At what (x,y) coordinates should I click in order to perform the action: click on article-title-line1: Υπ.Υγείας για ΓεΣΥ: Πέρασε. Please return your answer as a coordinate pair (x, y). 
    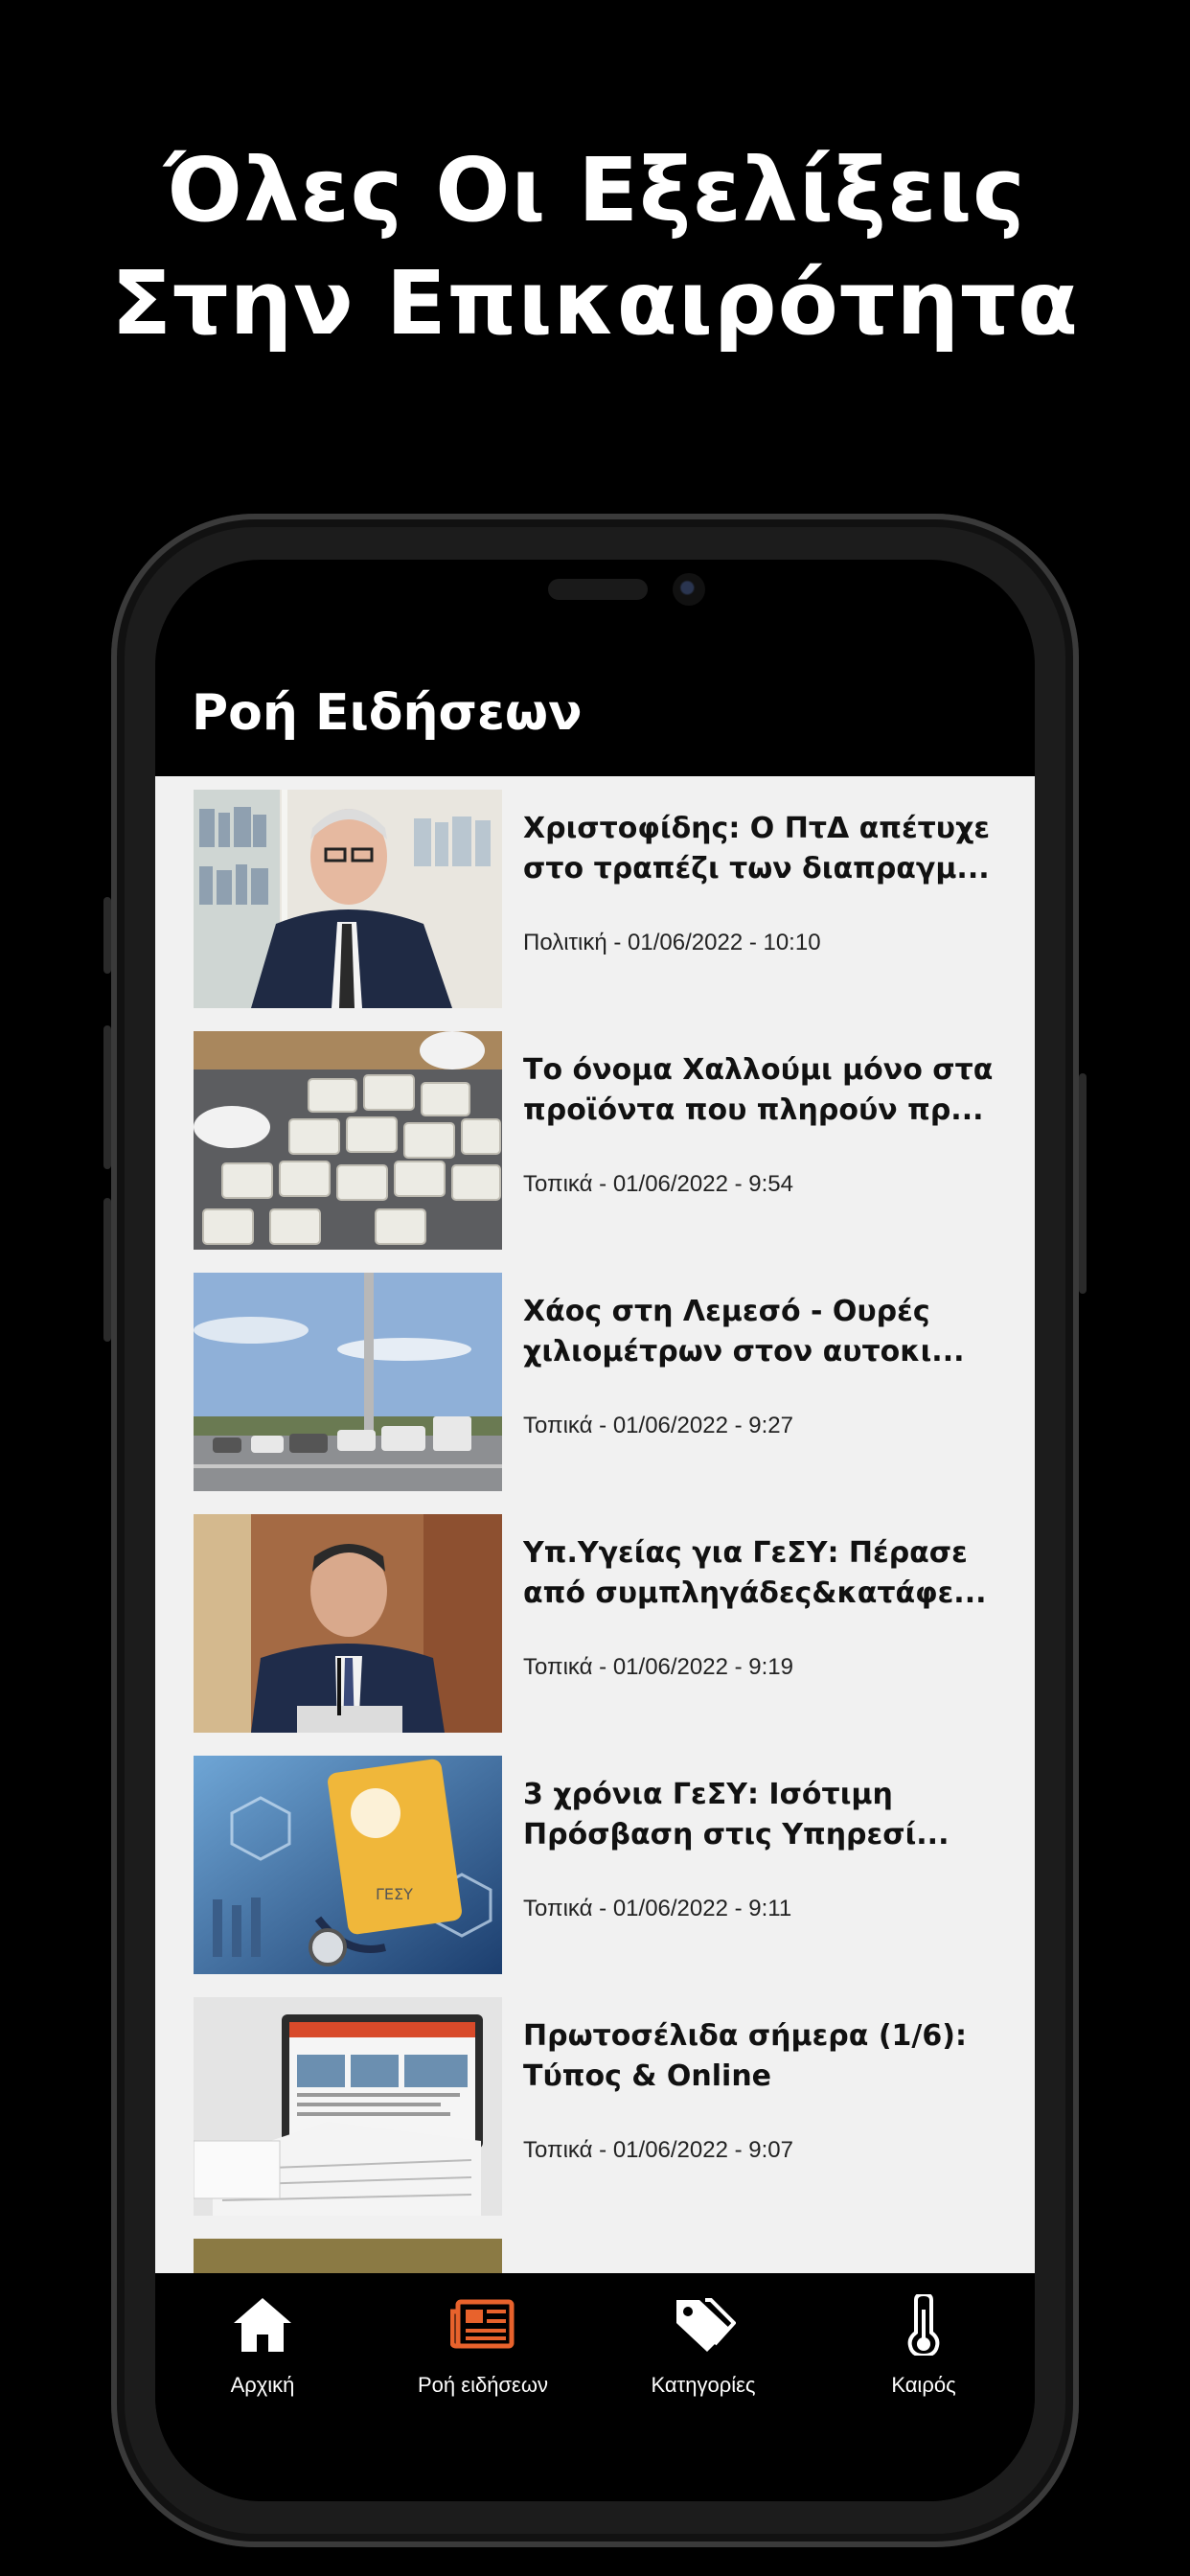
    Looking at the image, I should click on (746, 1553).